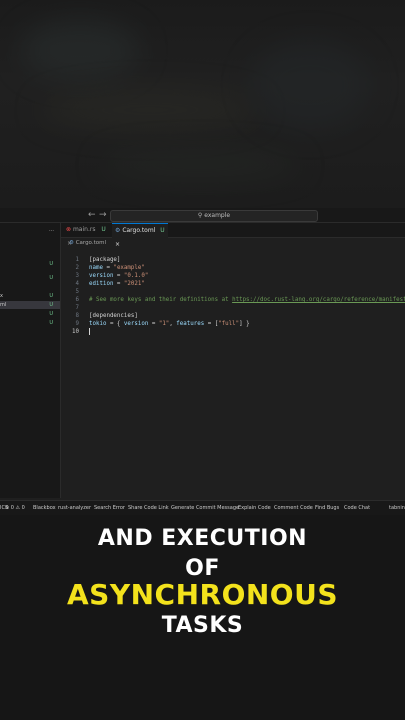 The height and width of the screenshot is (720, 405). I want to click on tab-bar: ⊗ main.rs U × ⚙ Cargo.toml U ×, so click(233, 235).